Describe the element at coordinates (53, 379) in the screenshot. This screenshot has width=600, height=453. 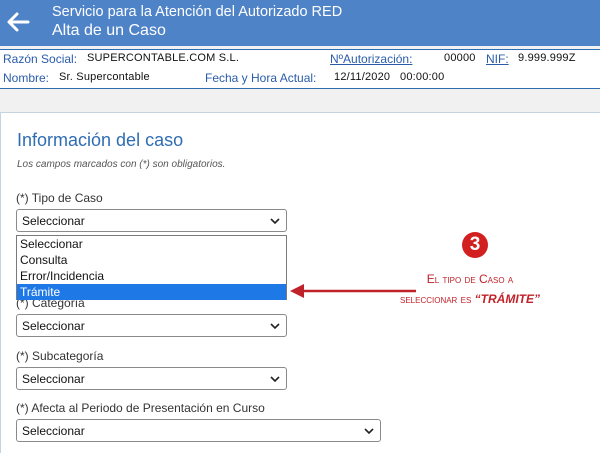
I see `subcategoria-selected: Seleccionar` at that location.